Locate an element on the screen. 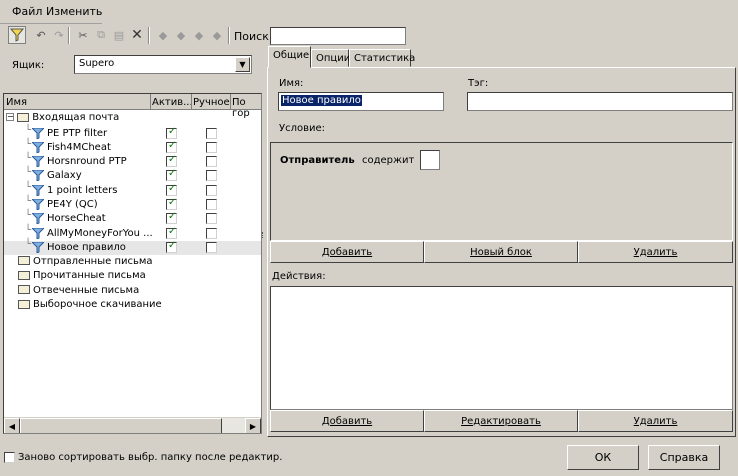 Image resolution: width=738 pixels, height=476 pixels. rule-row: └ Новое правило is located at coordinates (132, 247).